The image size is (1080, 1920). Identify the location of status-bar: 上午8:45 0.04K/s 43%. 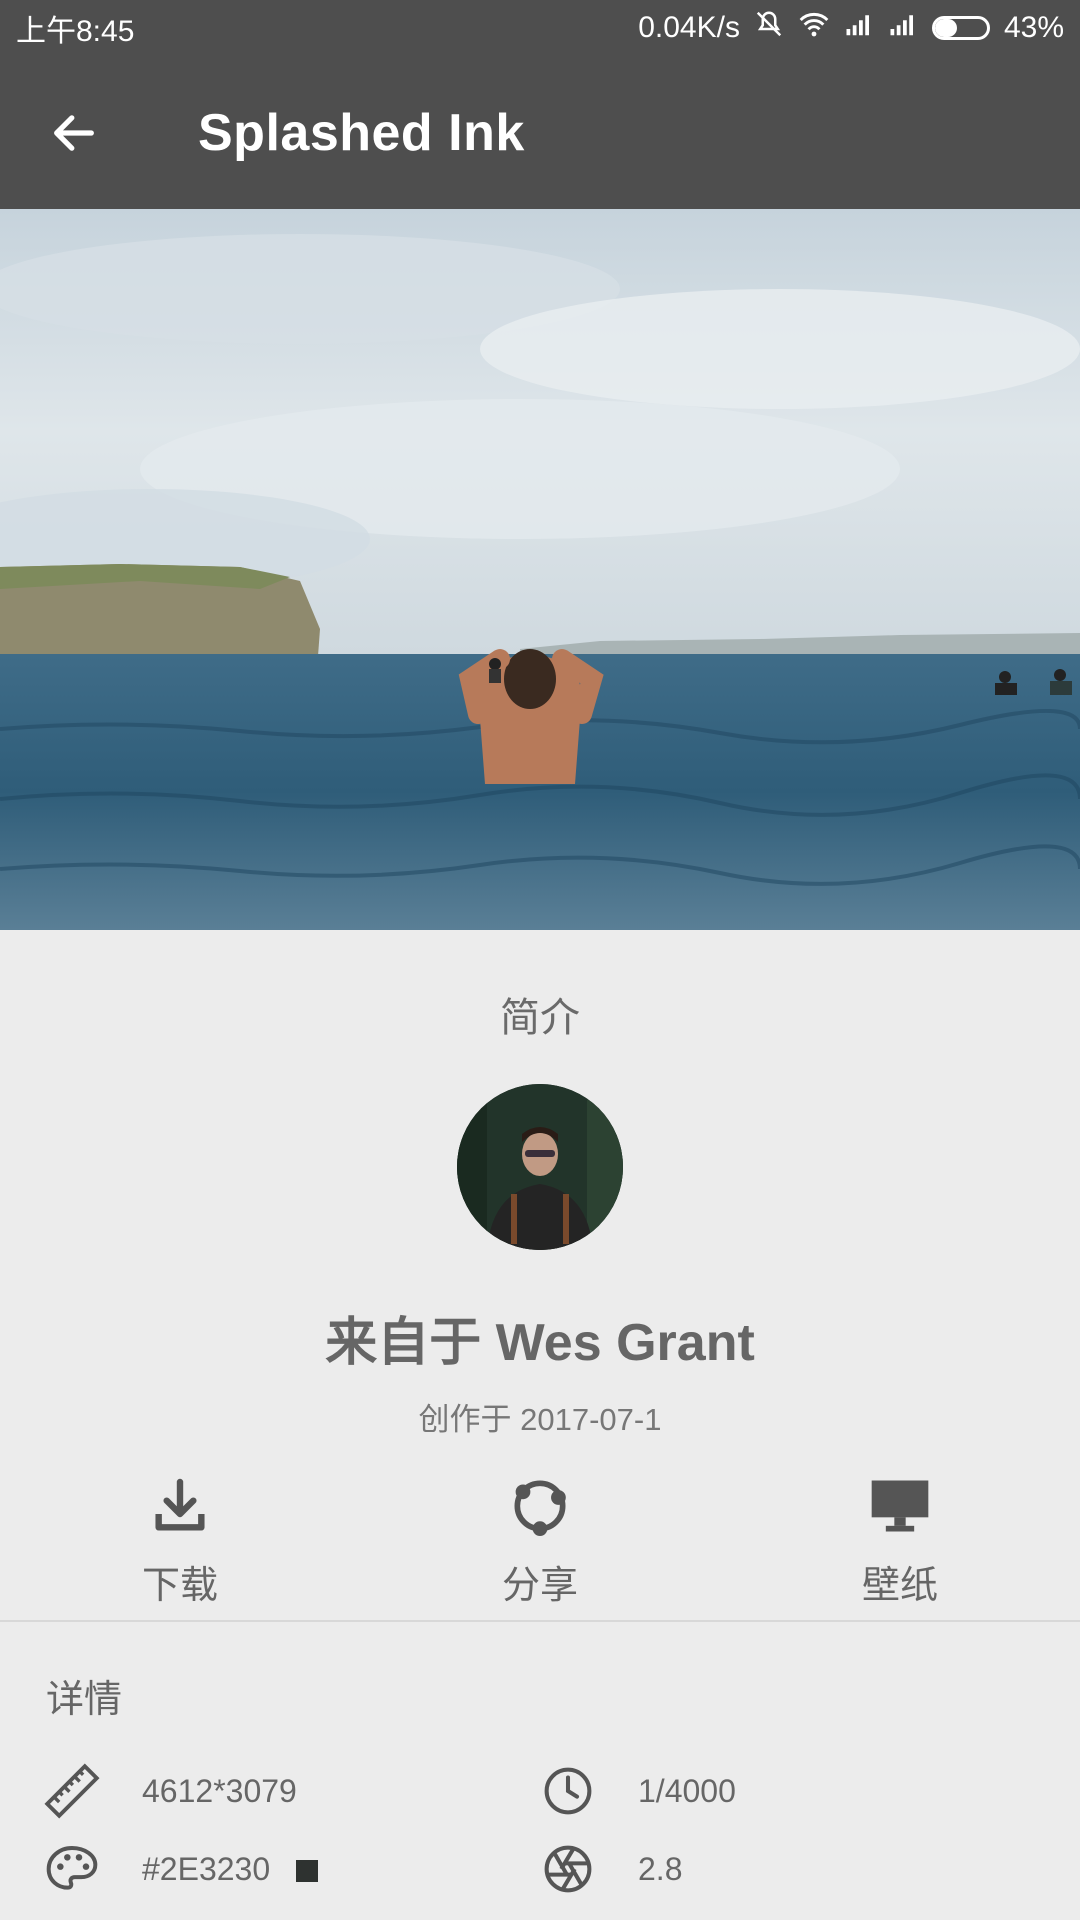
(540, 28).